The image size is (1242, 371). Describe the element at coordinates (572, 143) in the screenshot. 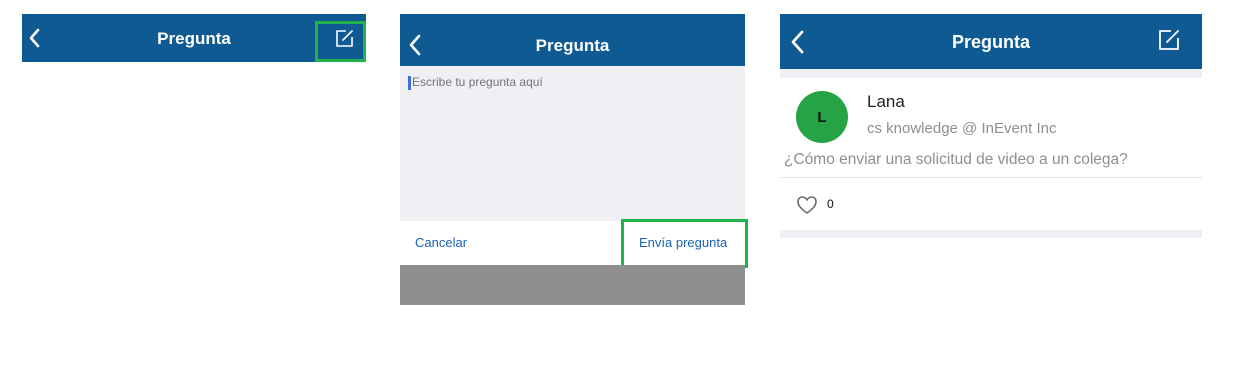

I see `question-compose-area` at that location.